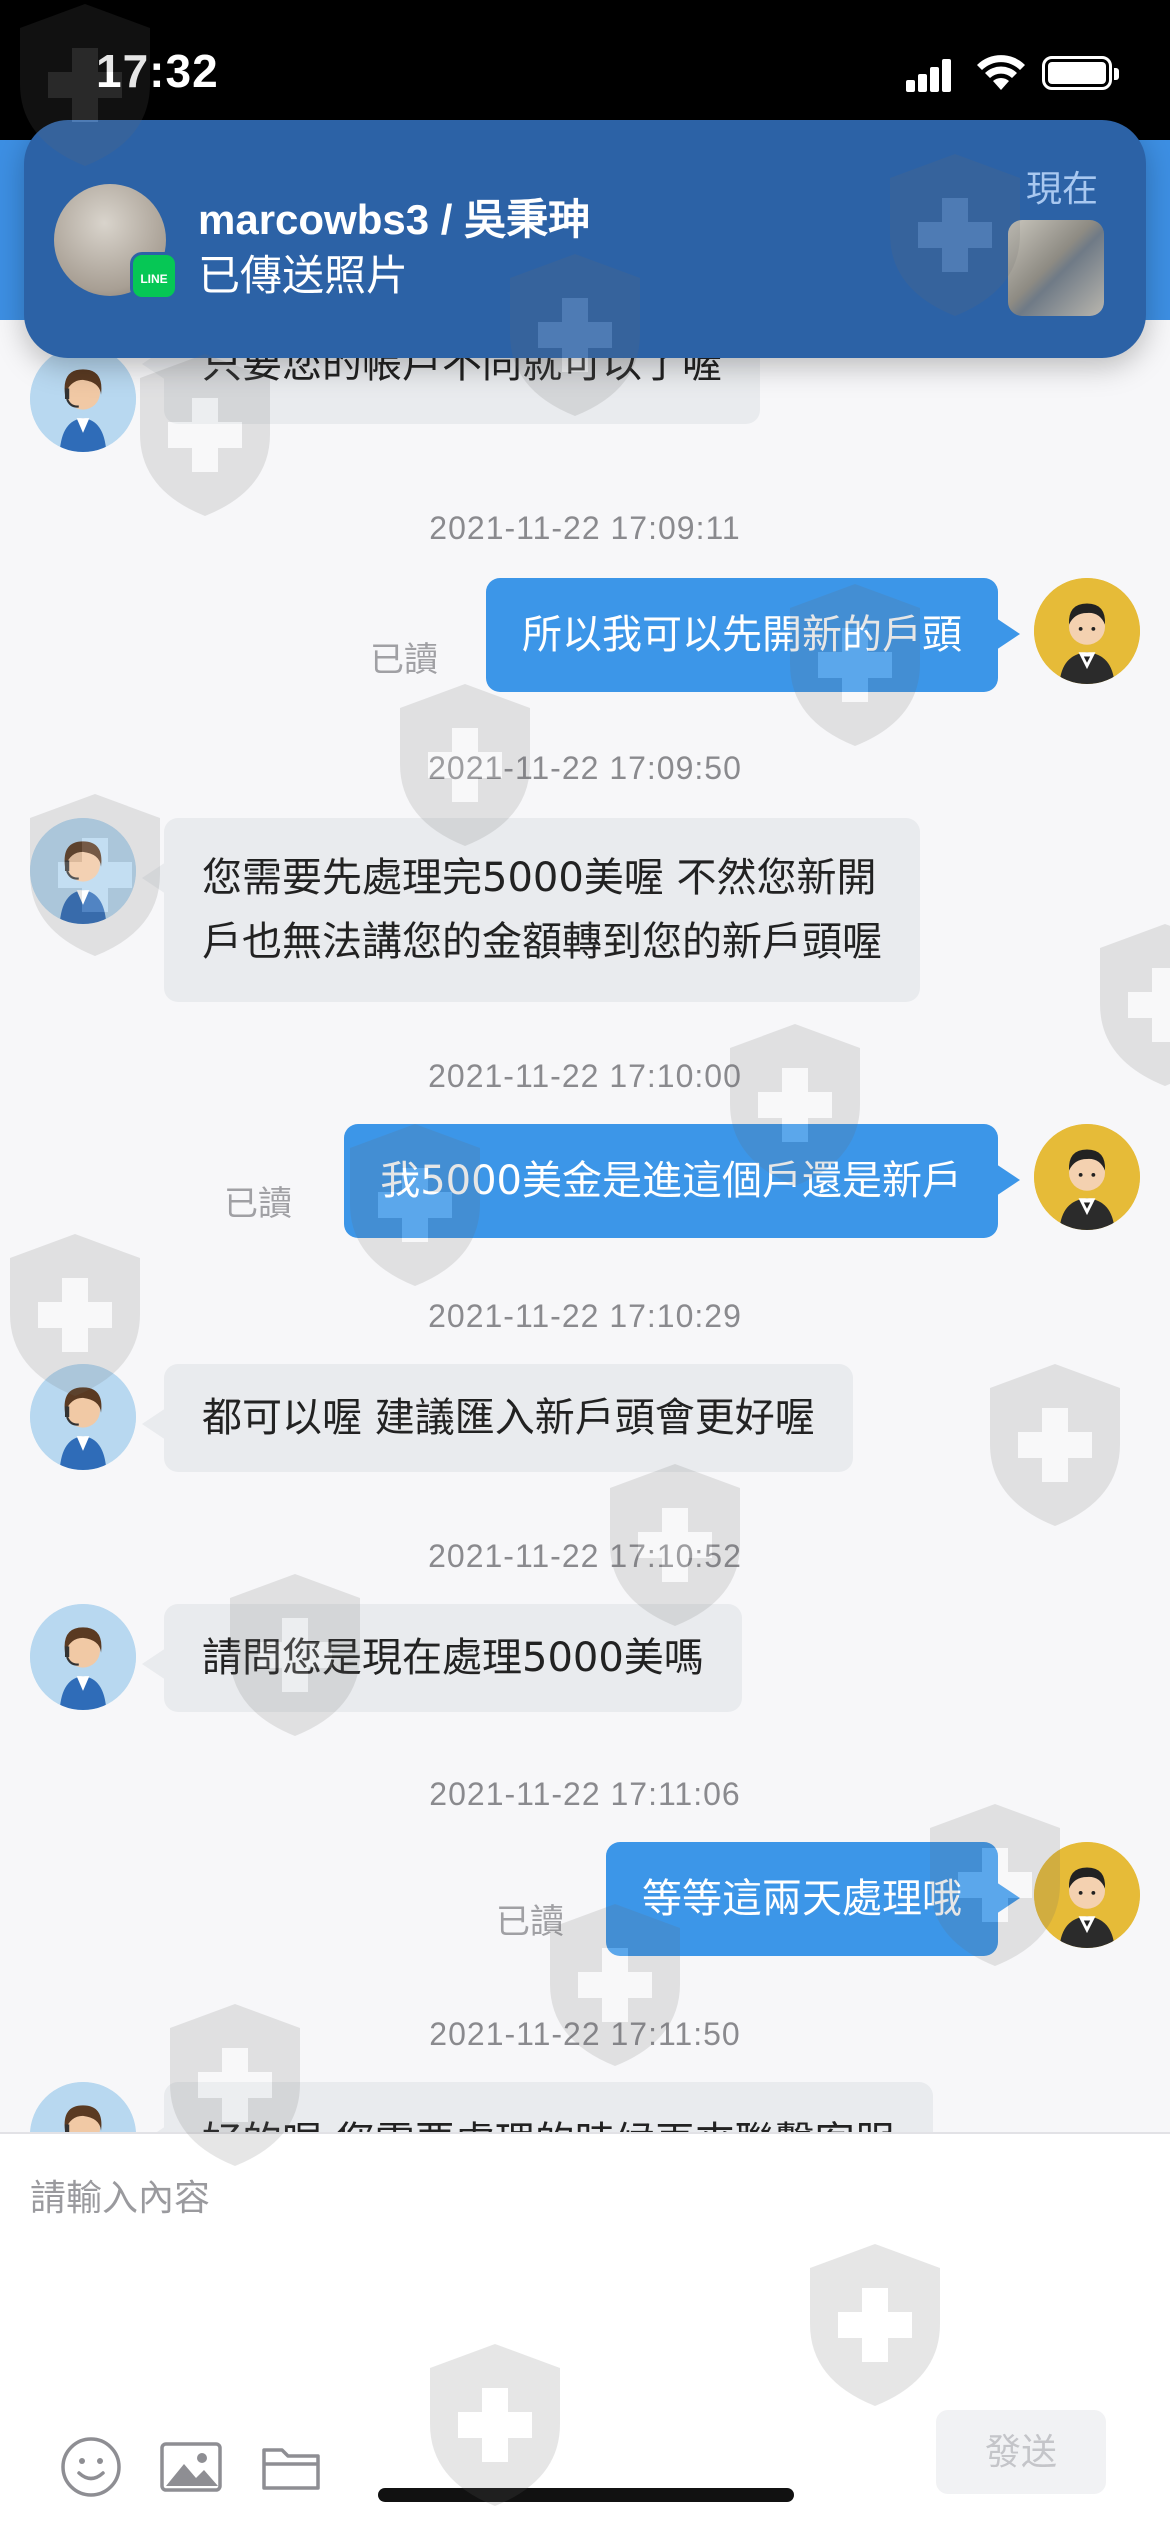  What do you see at coordinates (585, 1316) in the screenshot?
I see `message-timestamp: 2021-11-22 17:10:29` at bounding box center [585, 1316].